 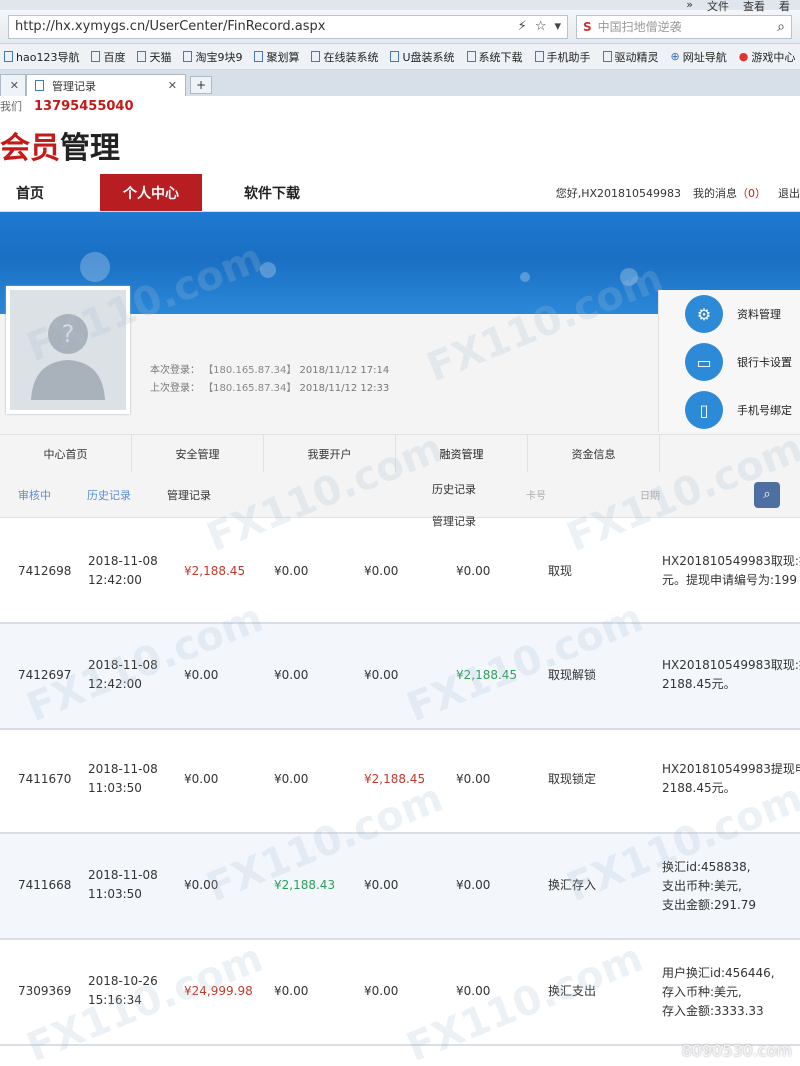 I want to click on favorite-item: U盘装系统, so click(x=422, y=57).